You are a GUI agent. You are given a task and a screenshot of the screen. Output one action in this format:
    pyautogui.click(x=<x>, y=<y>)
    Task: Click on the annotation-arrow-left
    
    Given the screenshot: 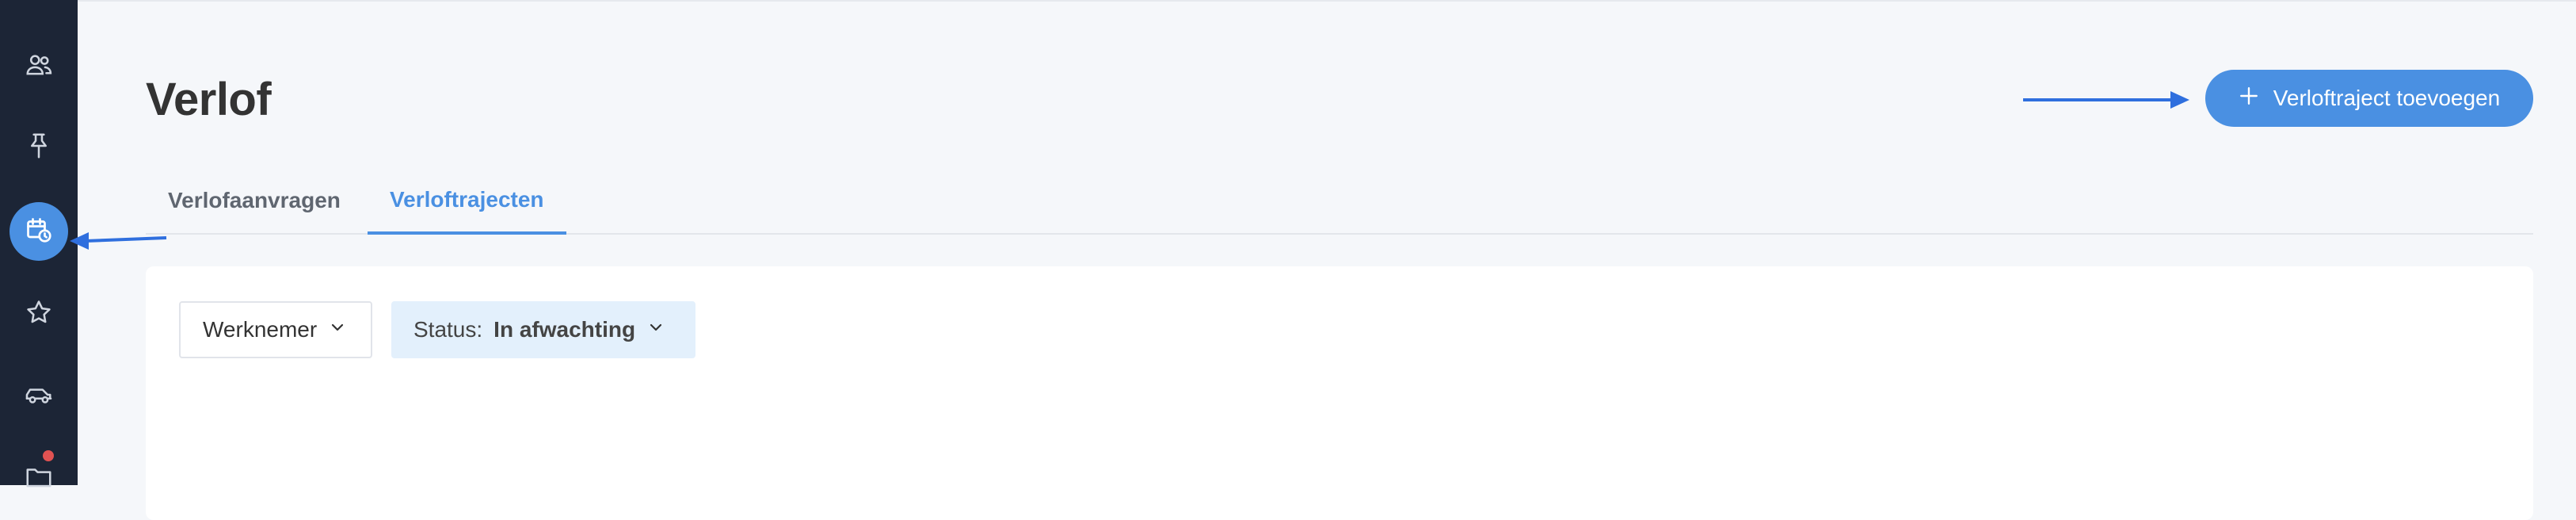 What is the action you would take?
    pyautogui.click(x=119, y=241)
    